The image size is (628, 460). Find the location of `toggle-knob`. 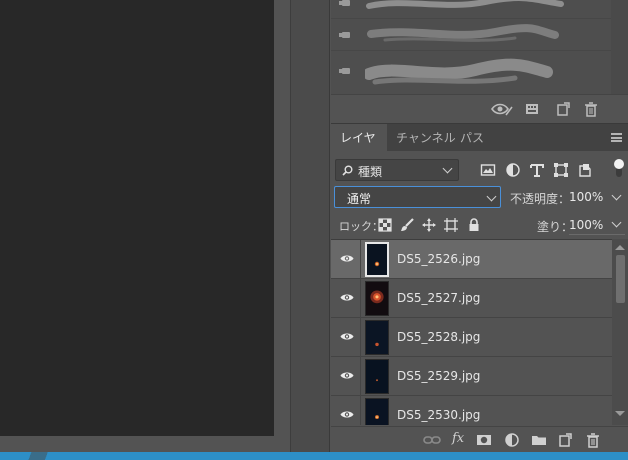

toggle-knob is located at coordinates (619, 164).